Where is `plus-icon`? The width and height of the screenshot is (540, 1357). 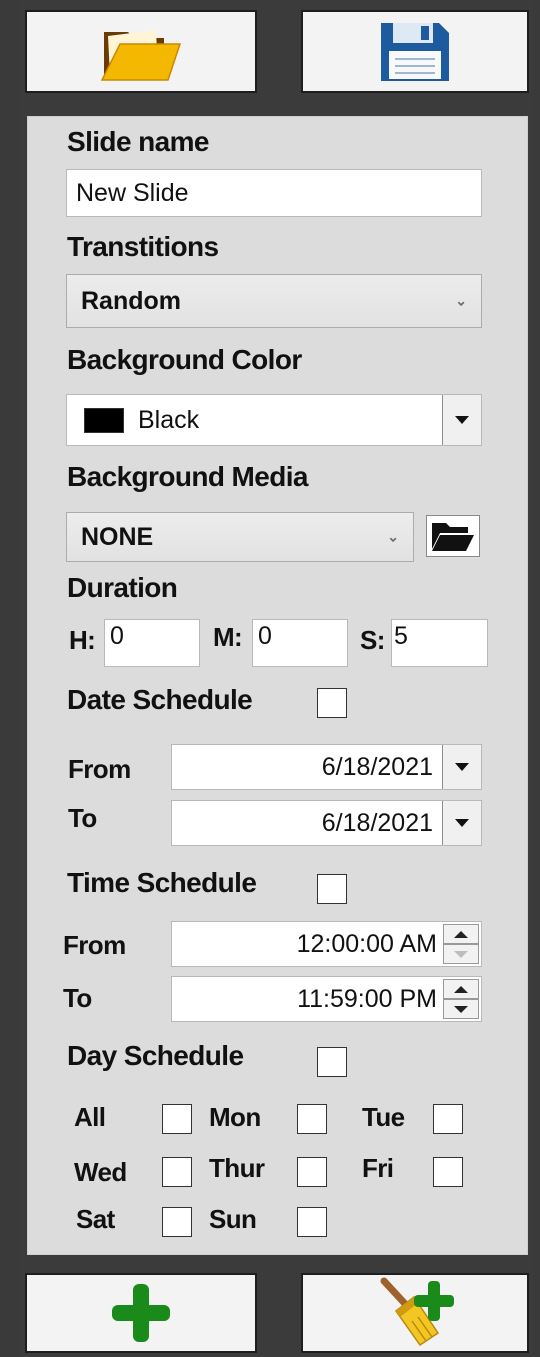
plus-icon is located at coordinates (141, 1313).